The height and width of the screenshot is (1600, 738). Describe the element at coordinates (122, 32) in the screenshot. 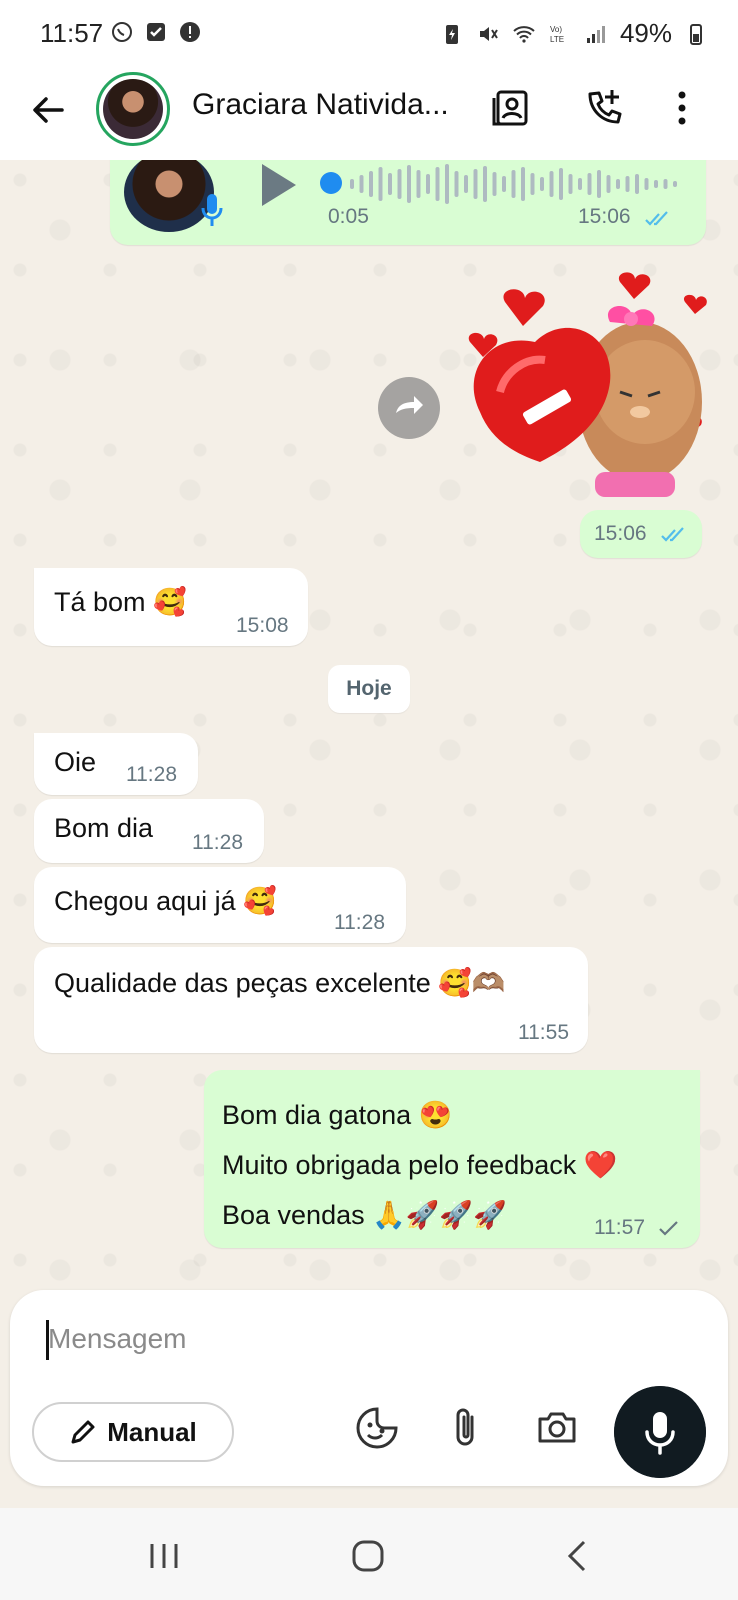

I see `whatsapp-notification-icon` at that location.